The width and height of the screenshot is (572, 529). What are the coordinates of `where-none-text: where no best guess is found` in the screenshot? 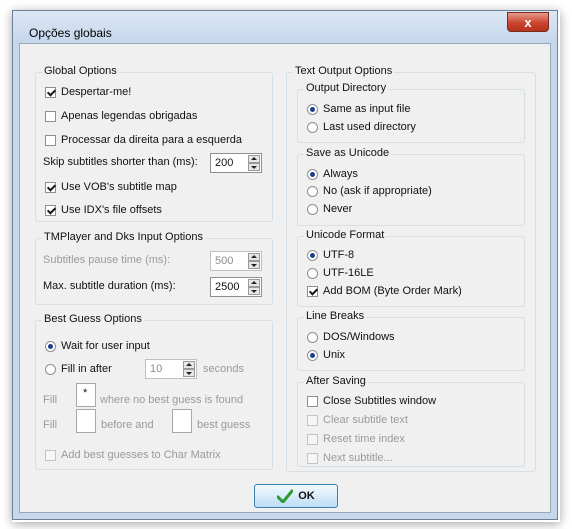 It's located at (172, 400).